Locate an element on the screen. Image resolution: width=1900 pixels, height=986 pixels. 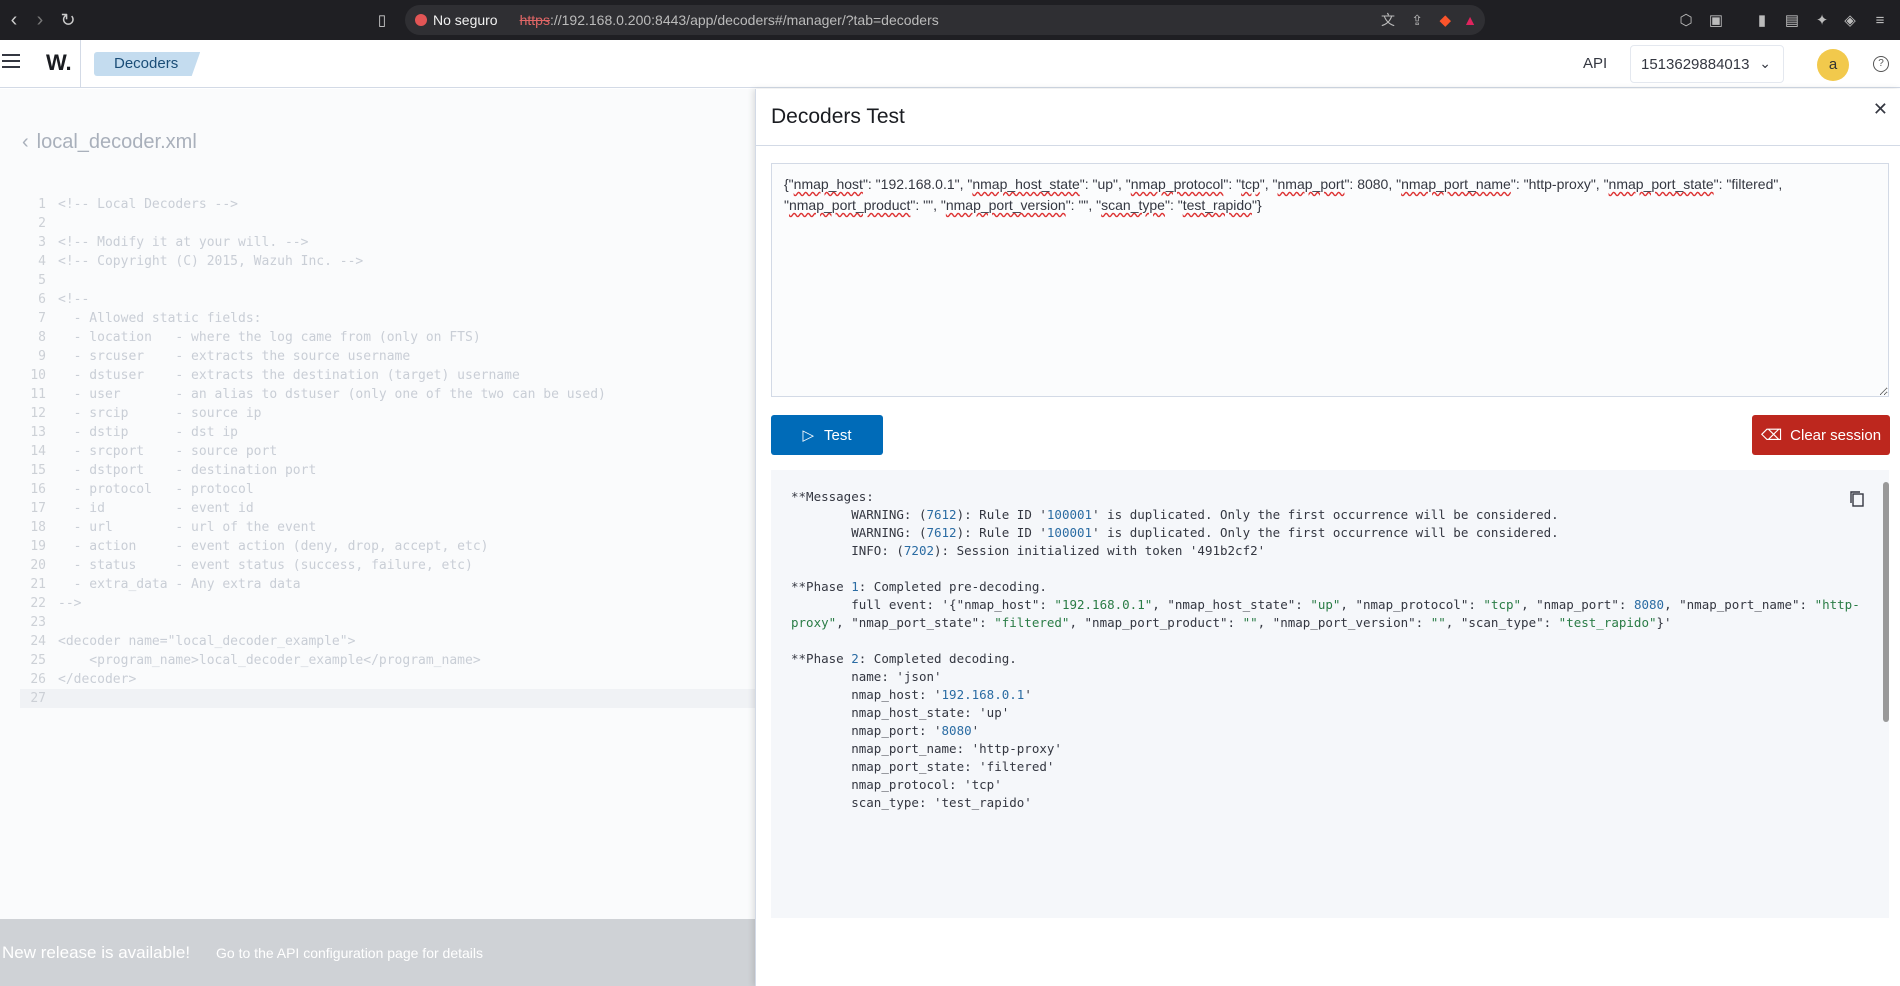
hamburger-menu-icon is located at coordinates (11, 61).